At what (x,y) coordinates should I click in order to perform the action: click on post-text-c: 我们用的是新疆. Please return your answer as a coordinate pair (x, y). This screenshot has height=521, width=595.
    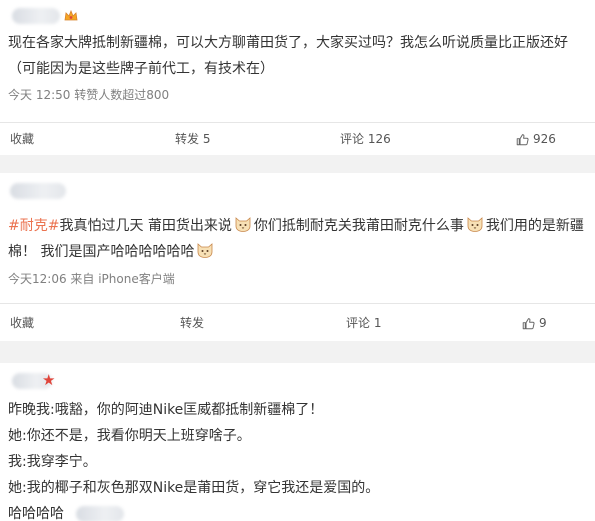
    Looking at the image, I should click on (534, 226).